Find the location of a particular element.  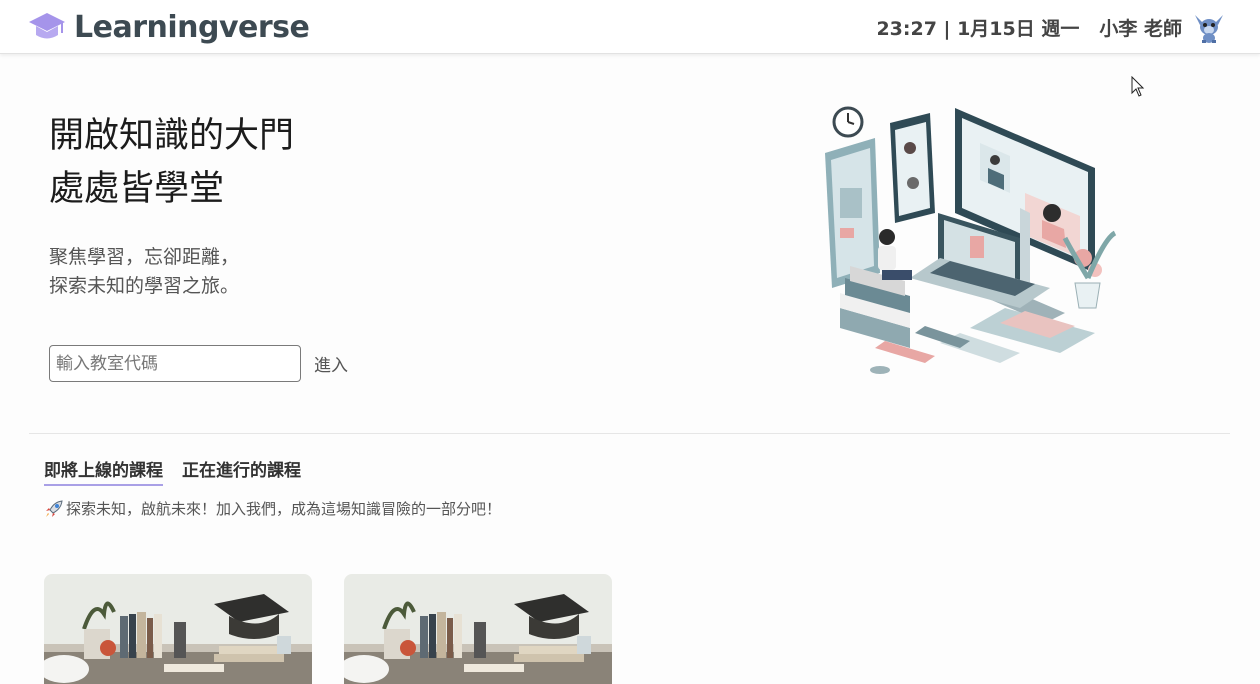

course-tabs: 即將上線的課程 正在進行的課程 is located at coordinates (182, 471).